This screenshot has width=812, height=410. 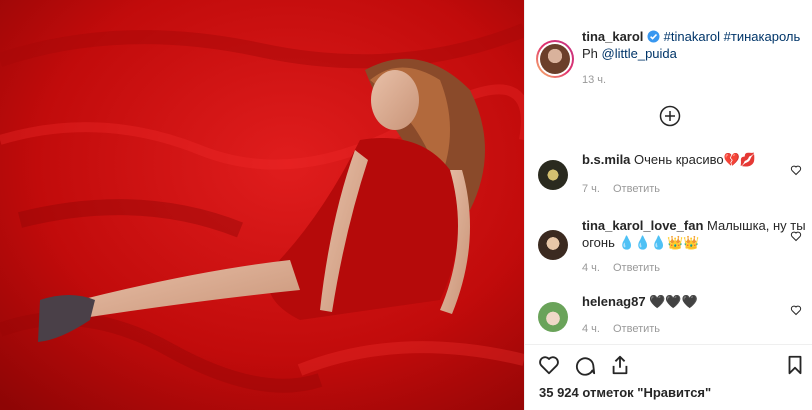 What do you see at coordinates (549, 365) in the screenshot?
I see `heart-icon` at bounding box center [549, 365].